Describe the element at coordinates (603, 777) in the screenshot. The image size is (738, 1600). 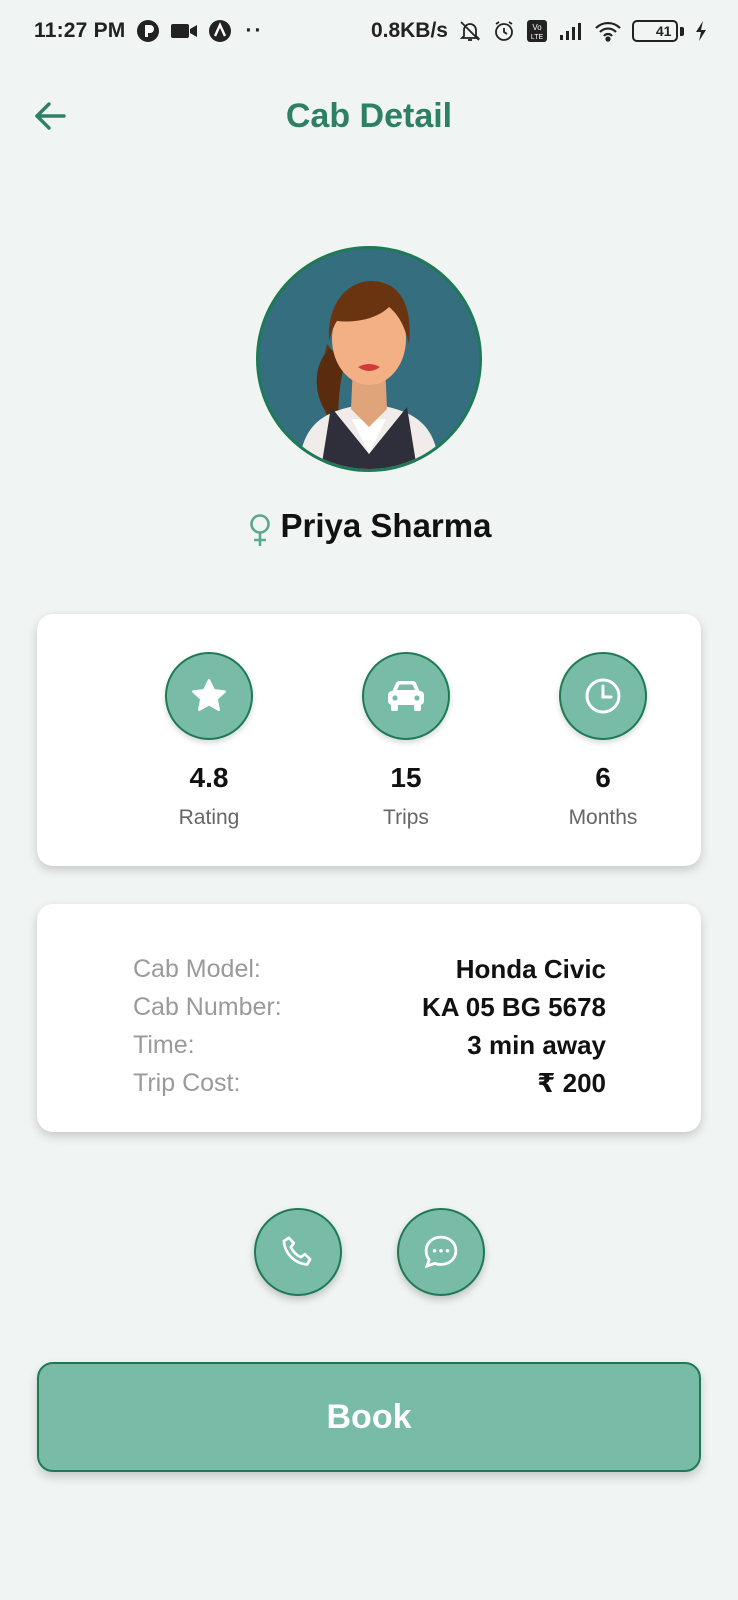
I see `stat-value: 6` at that location.